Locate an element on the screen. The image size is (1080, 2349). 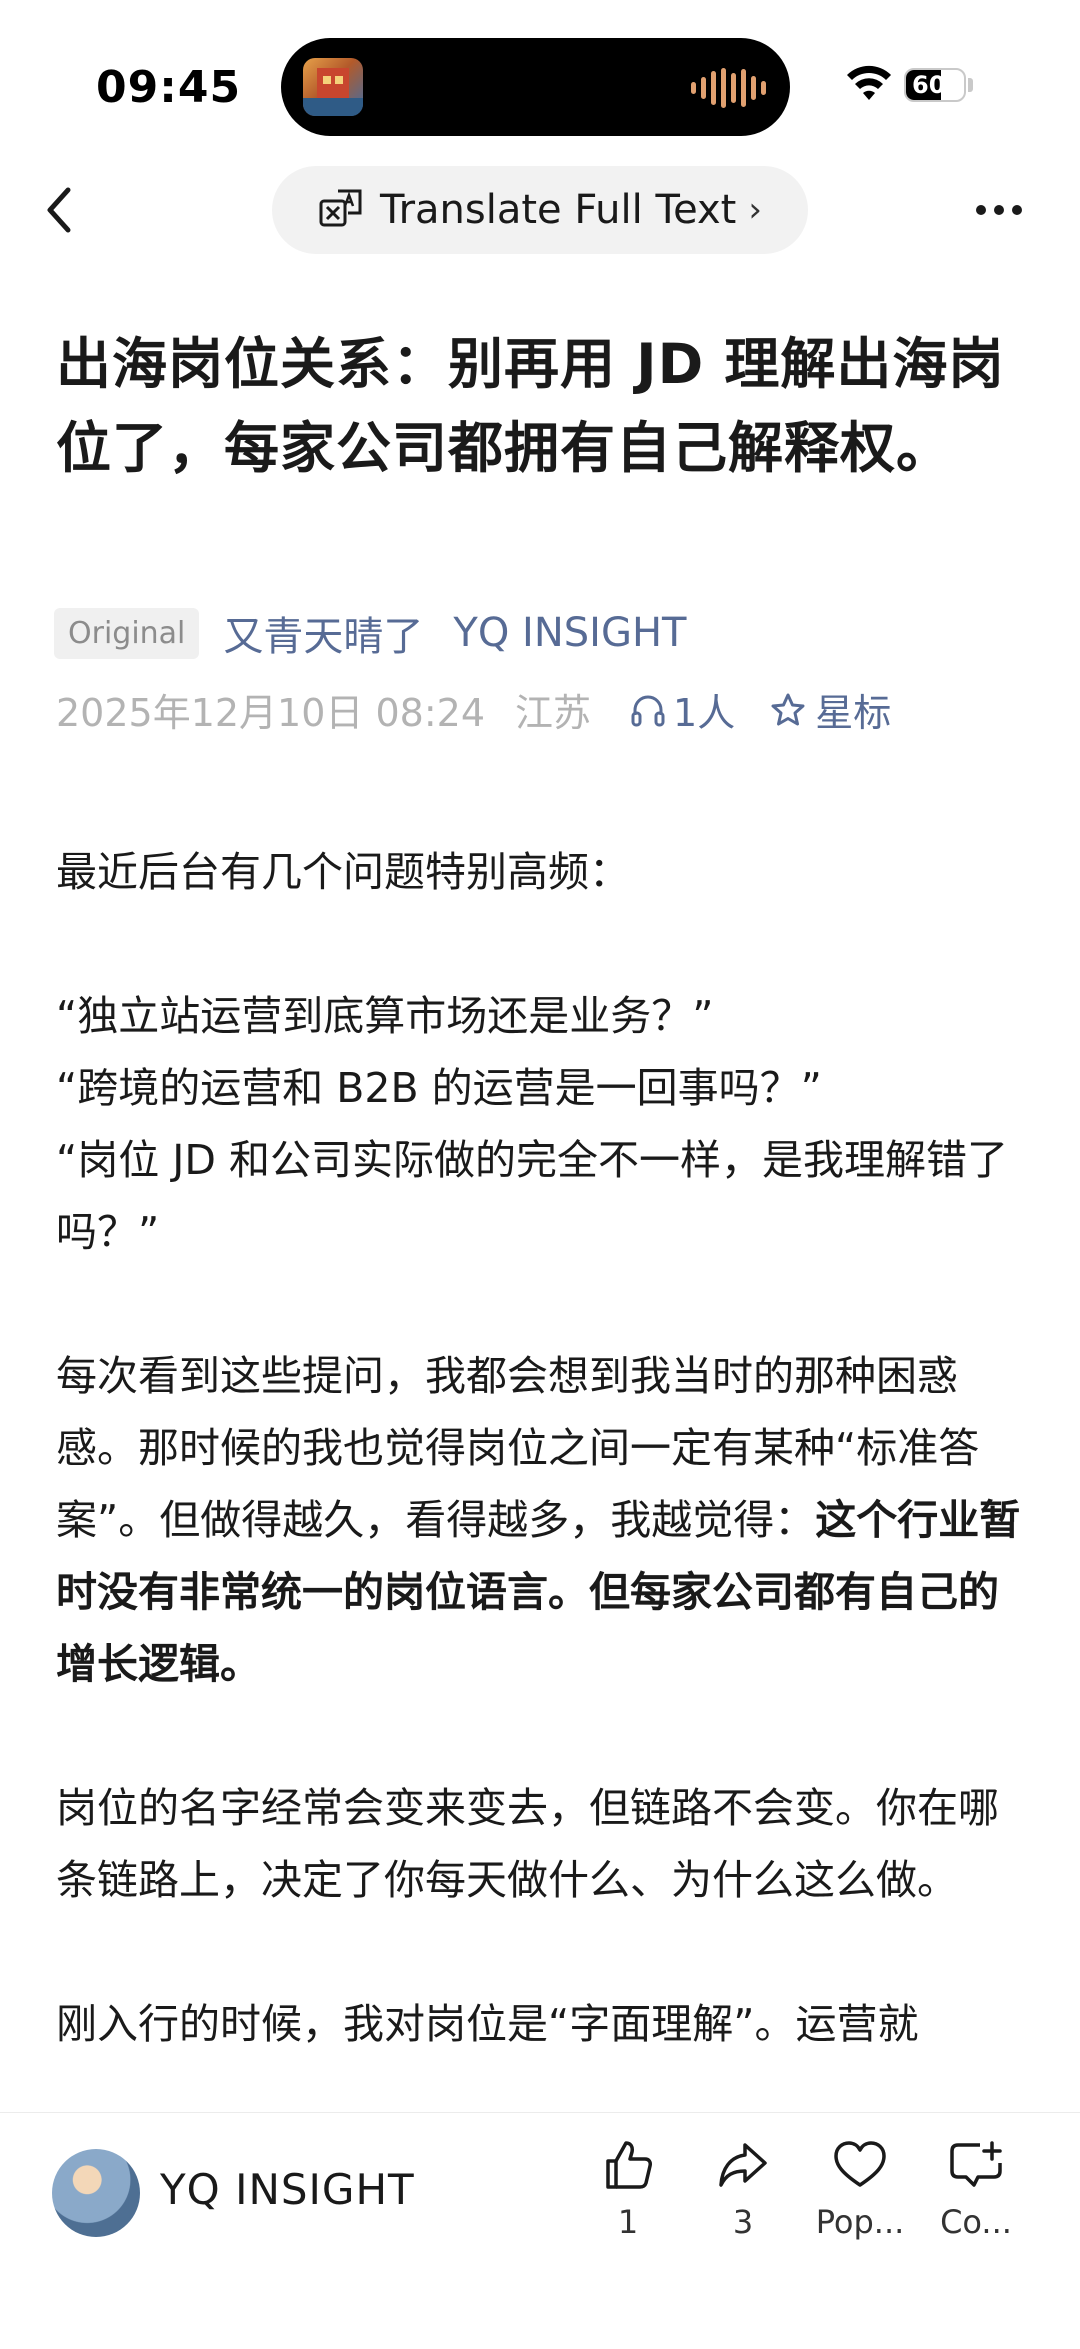
battery-cap is located at coordinates (970, 85).